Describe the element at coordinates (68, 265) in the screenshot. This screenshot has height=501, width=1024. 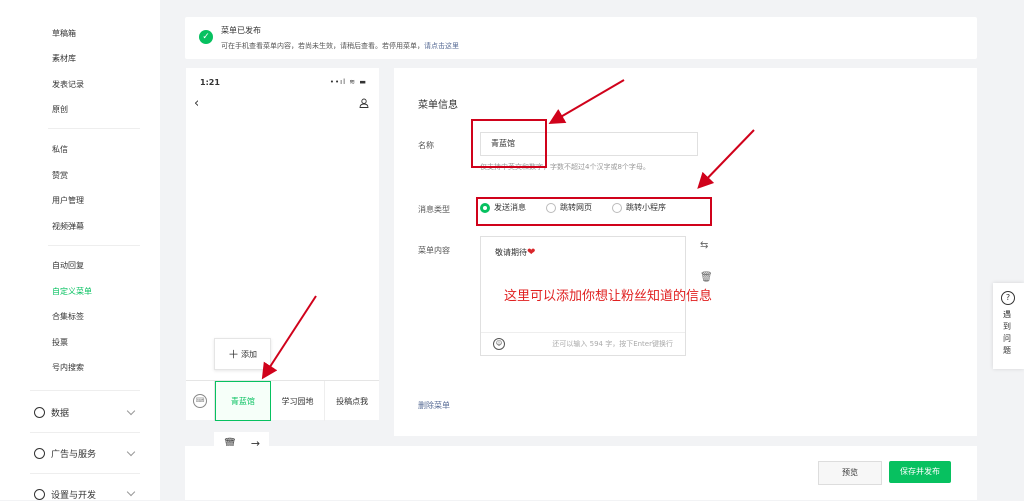
I see `sidebar-item-auto-reply: 自动回复` at that location.